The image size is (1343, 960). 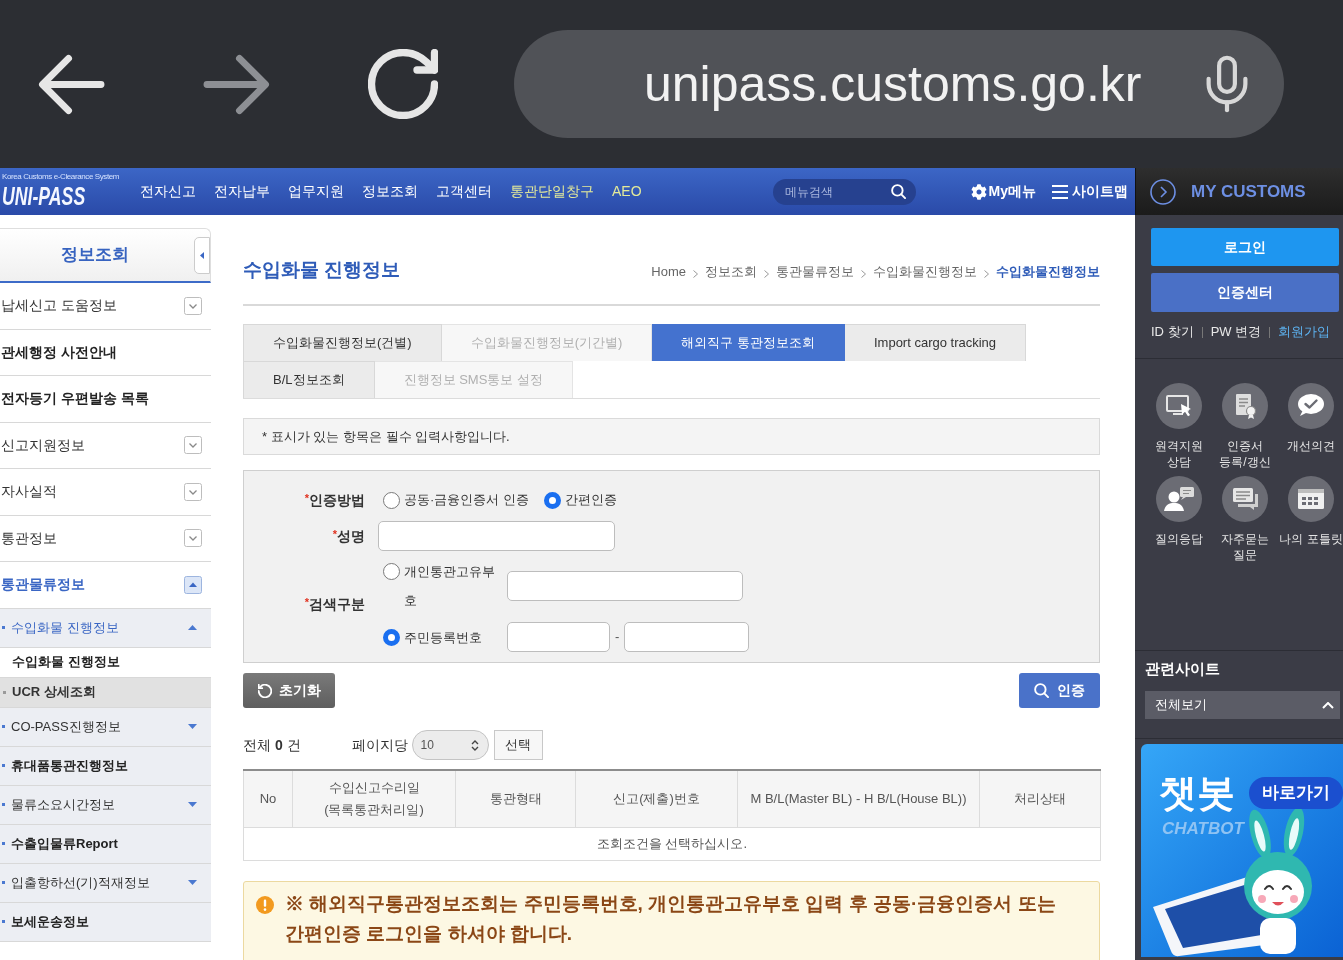 What do you see at coordinates (1242, 705) in the screenshot?
I see `related-sites-select: 전체보기` at bounding box center [1242, 705].